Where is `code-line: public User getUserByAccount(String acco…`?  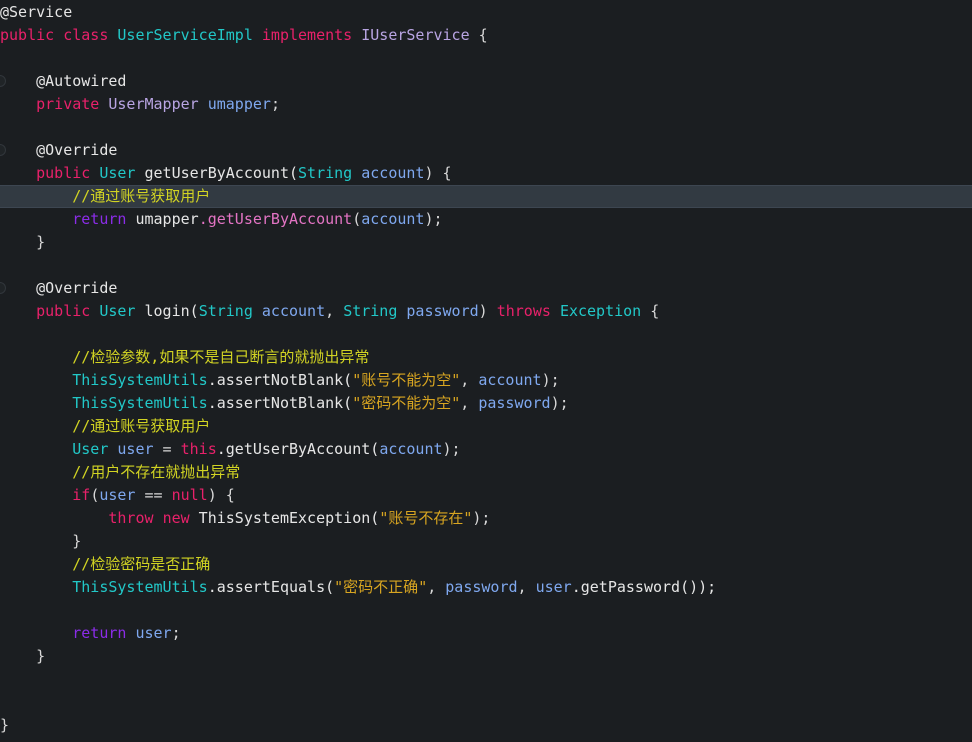 code-line: public User getUserByAccount(String acco… is located at coordinates (486, 173).